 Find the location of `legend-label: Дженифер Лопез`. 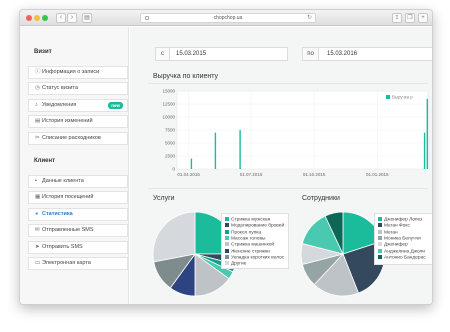

legend-label: Дженифер Лопез is located at coordinates (403, 220).